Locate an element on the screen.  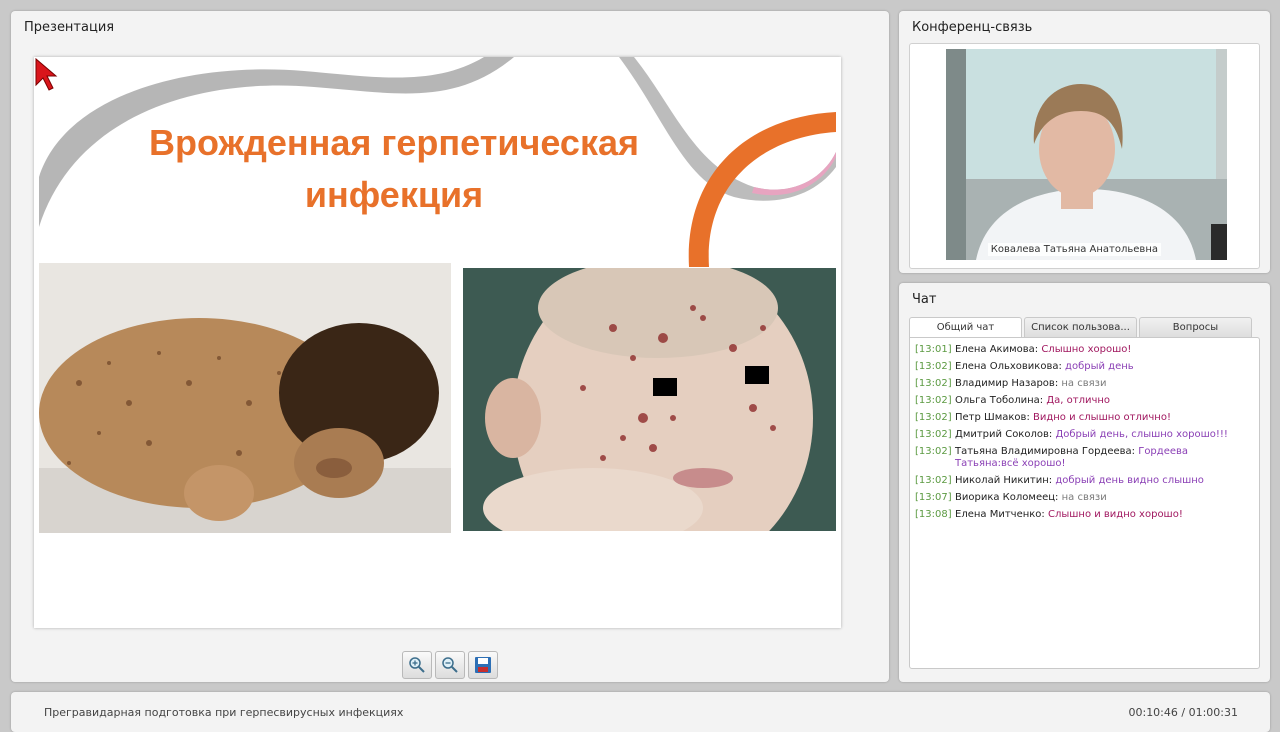
zoom-in-icon is located at coordinates (417, 665).